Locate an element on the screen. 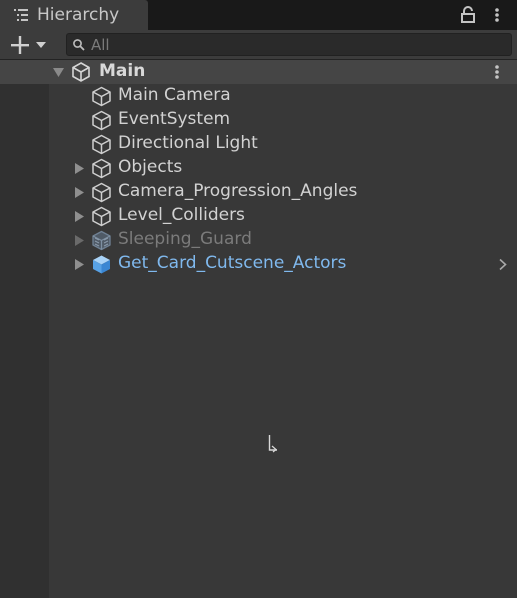 The height and width of the screenshot is (598, 517). lock-icon is located at coordinates (468, 15).